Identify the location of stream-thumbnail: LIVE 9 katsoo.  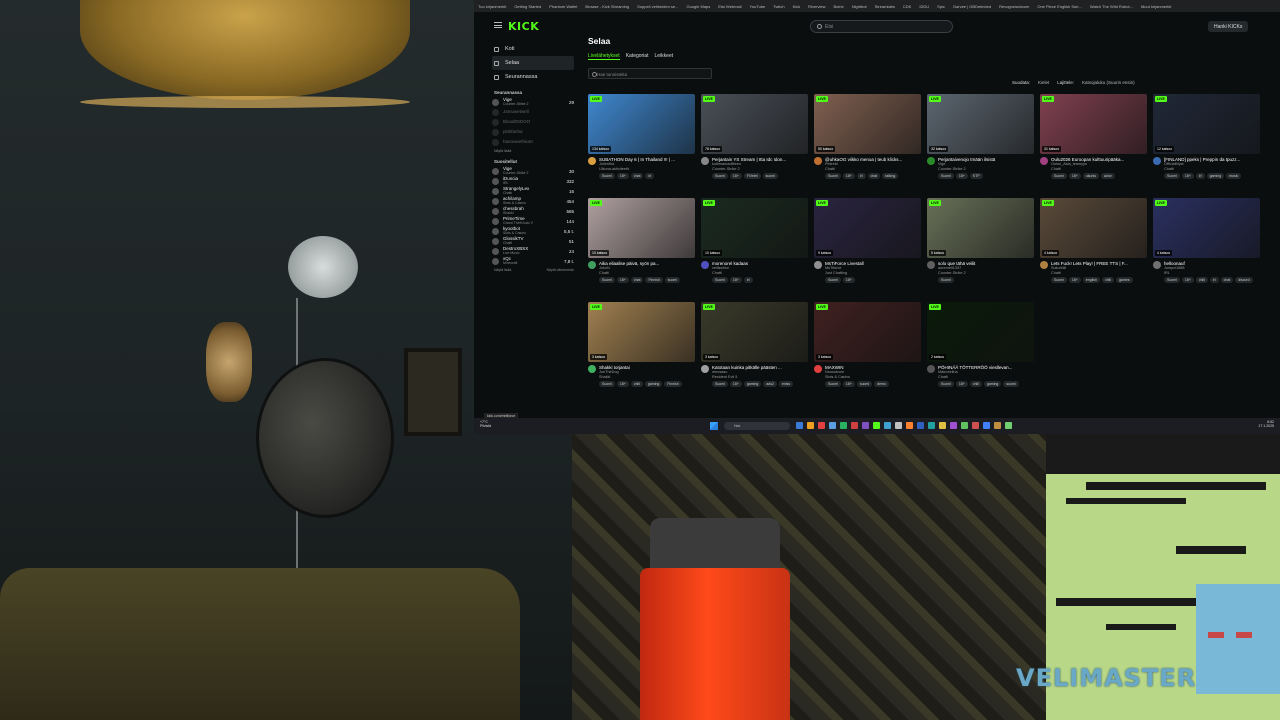
(867, 228).